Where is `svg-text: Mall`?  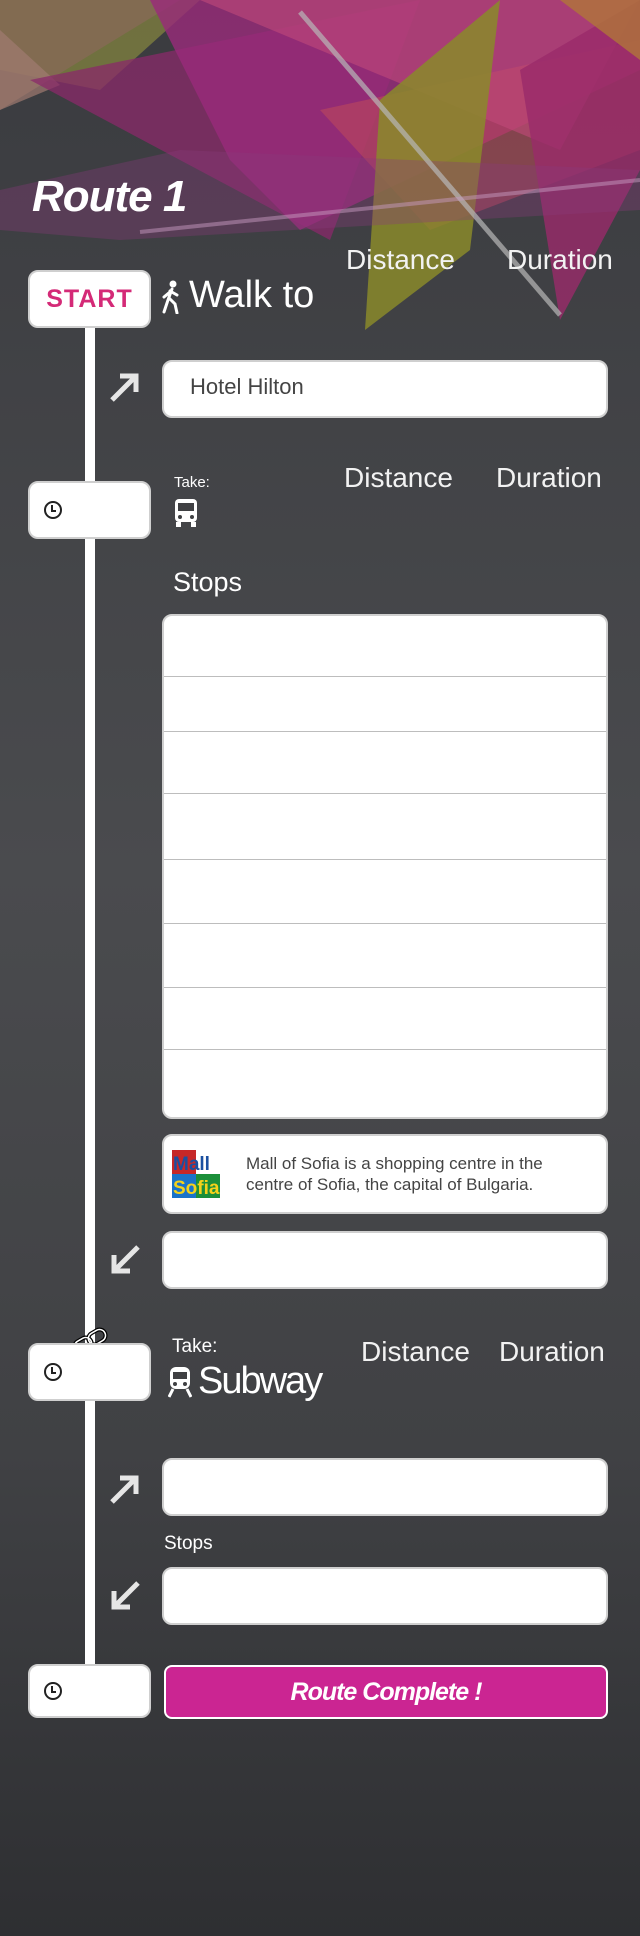
svg-text: Mall is located at coordinates (191, 1164).